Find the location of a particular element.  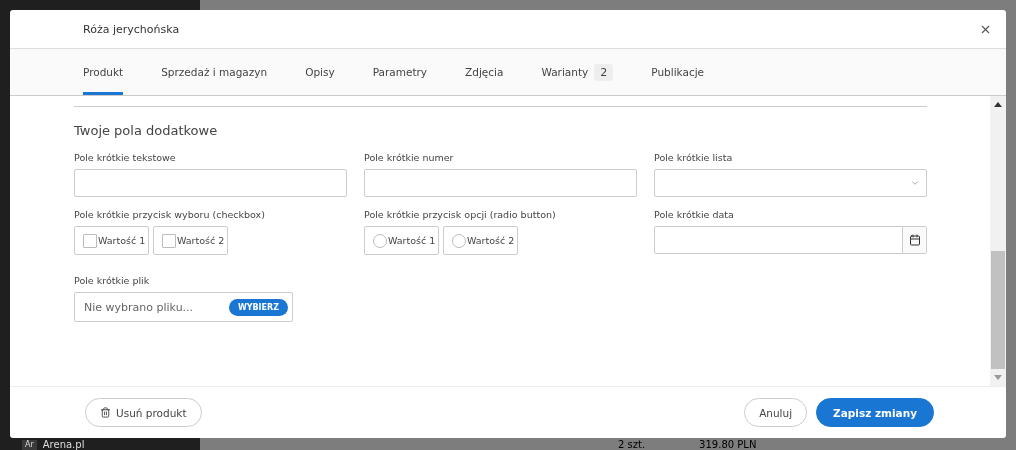

date-field is located at coordinates (790, 240).